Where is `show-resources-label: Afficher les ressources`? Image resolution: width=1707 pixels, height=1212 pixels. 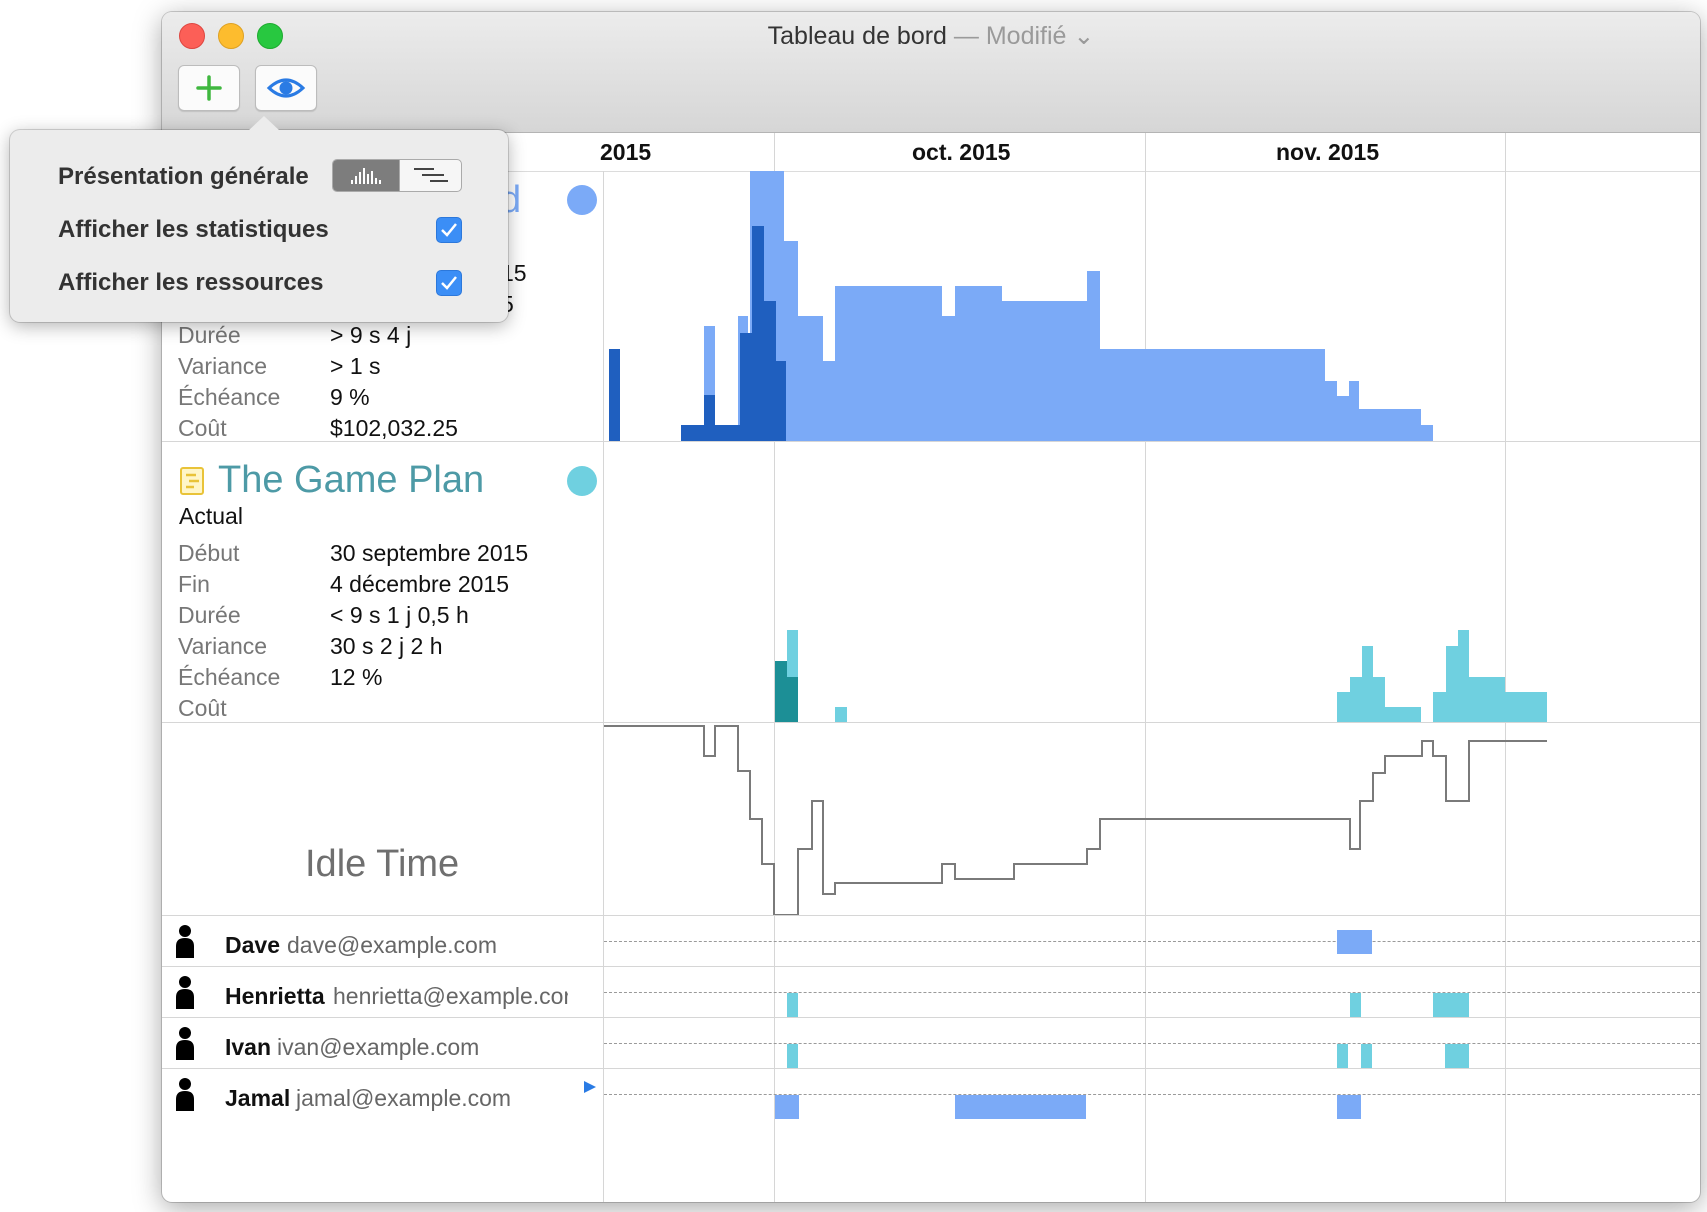
show-resources-label: Afficher les ressources is located at coordinates (191, 282).